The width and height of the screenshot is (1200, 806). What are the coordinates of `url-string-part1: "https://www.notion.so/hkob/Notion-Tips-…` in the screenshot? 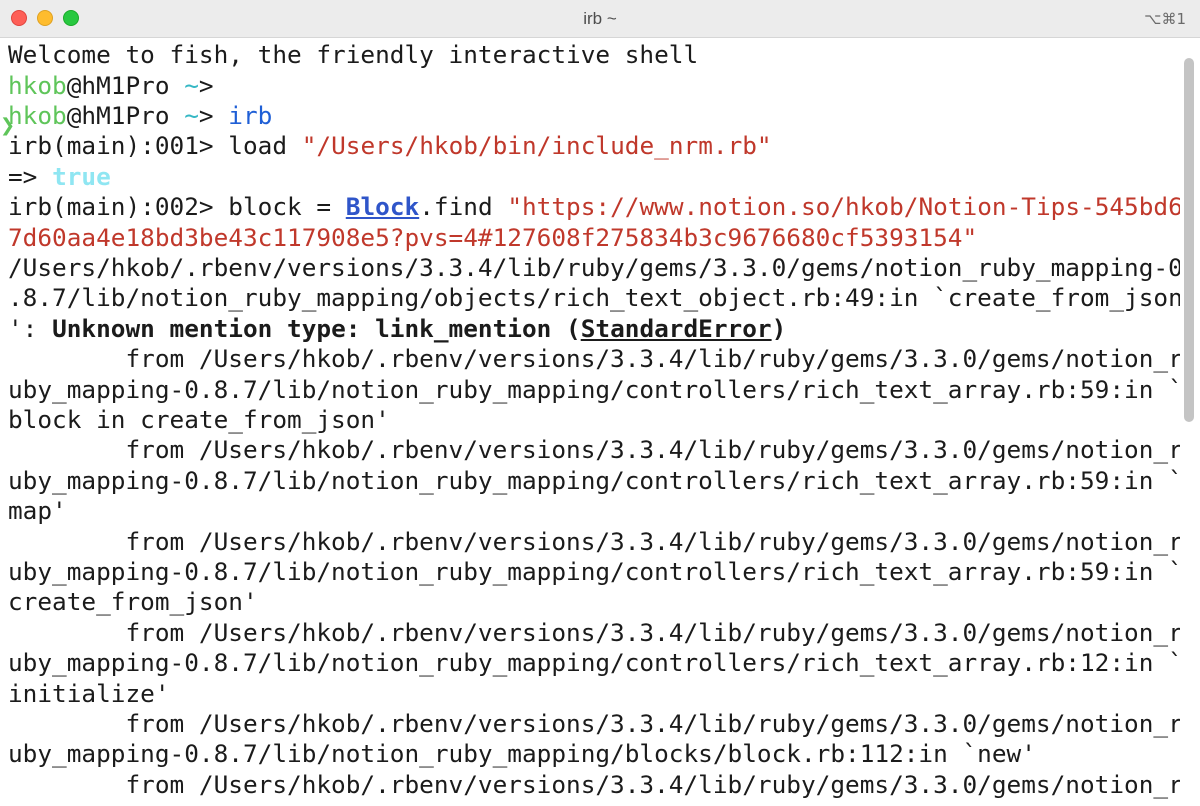 It's located at (843, 206).